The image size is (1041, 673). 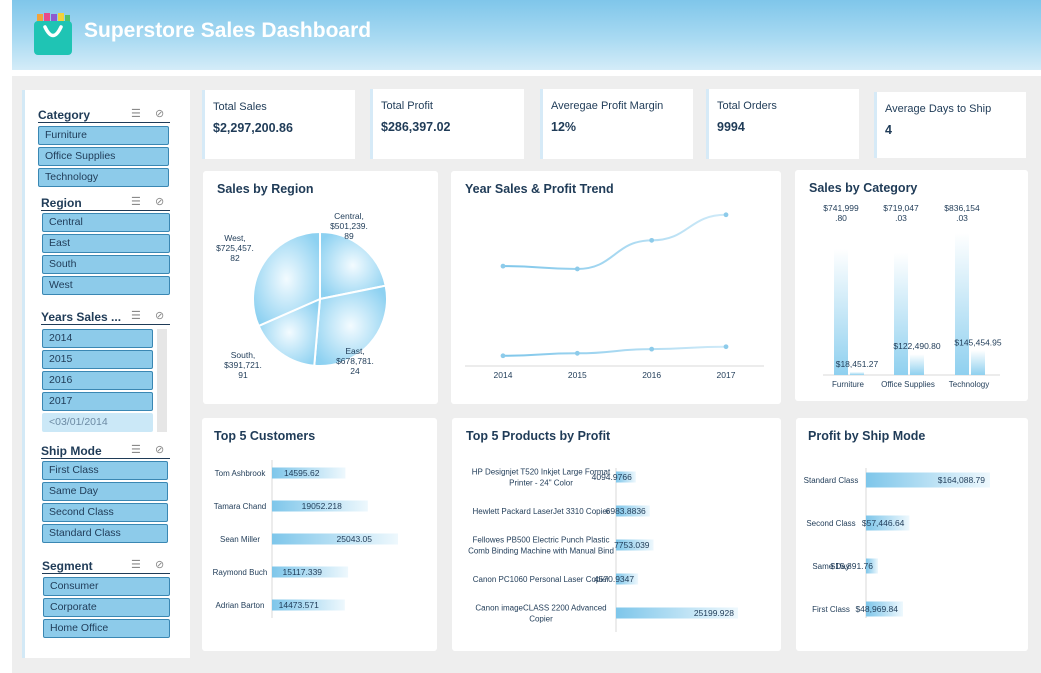 What do you see at coordinates (503, 375) in the screenshot?
I see `x-tick-label: 2014` at bounding box center [503, 375].